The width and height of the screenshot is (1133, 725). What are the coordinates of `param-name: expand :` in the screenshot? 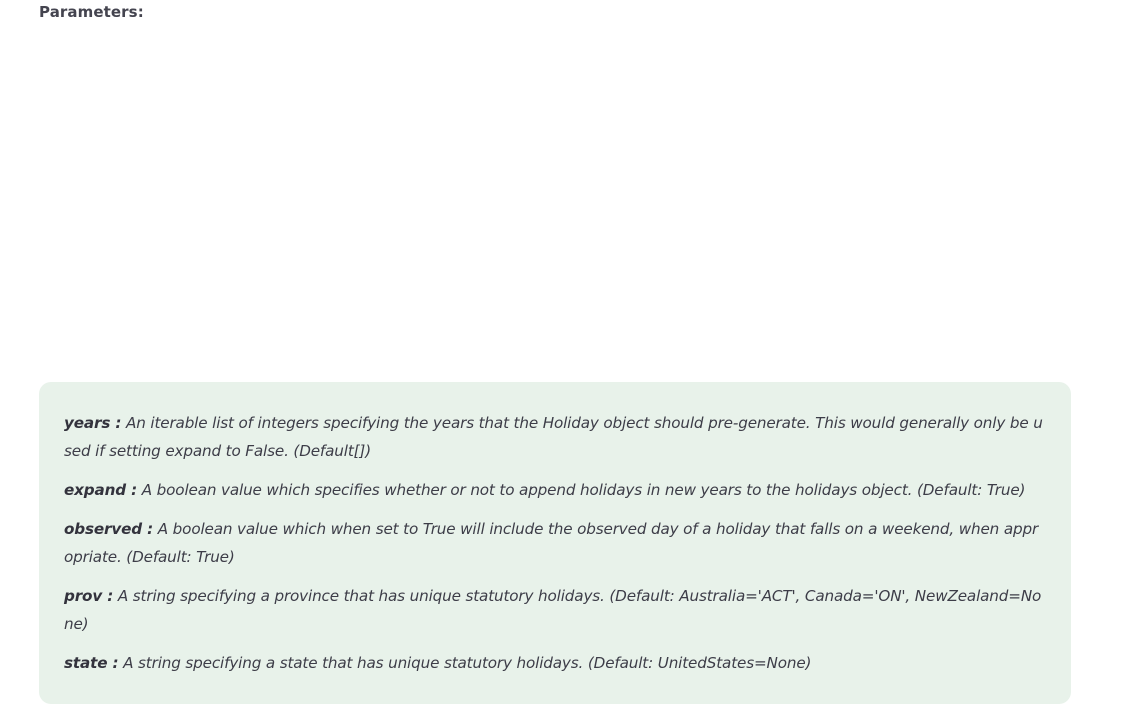 It's located at (101, 490).